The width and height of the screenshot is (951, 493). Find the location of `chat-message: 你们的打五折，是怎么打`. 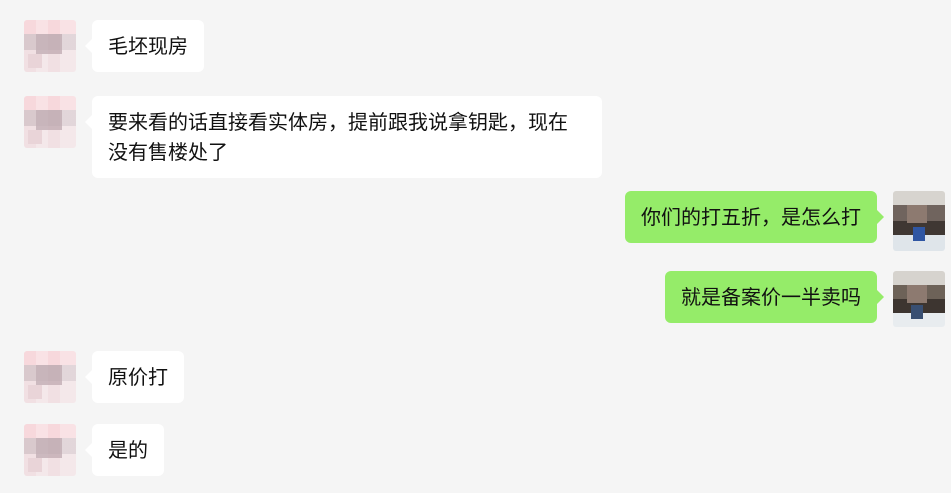

chat-message: 你们的打五折，是怎么打 is located at coordinates (785, 221).